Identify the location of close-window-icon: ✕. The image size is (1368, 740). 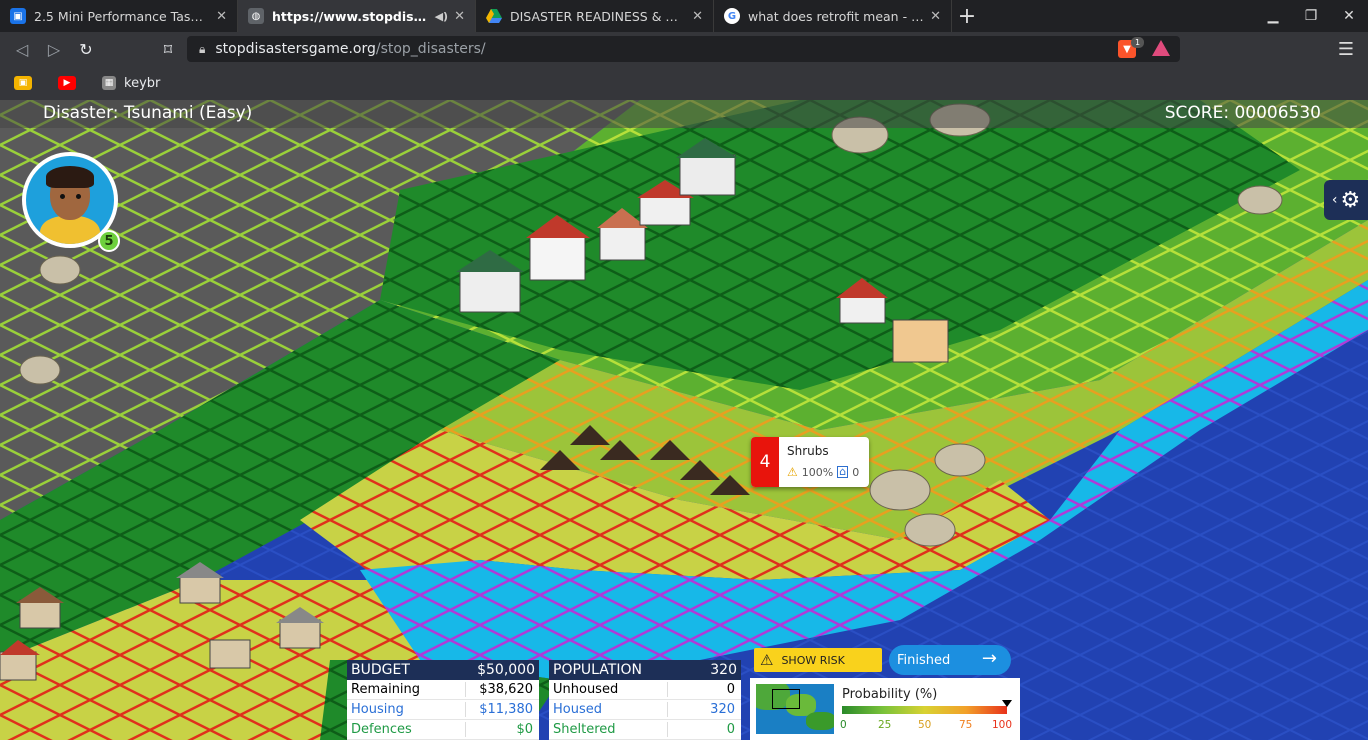
(1349, 16).